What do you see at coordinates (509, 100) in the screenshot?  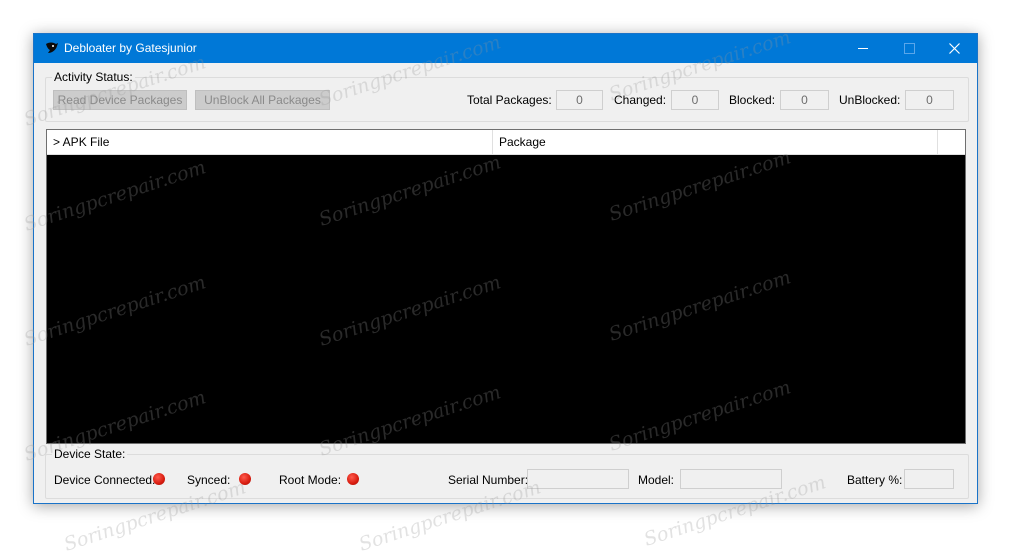 I see `total-packages-label: Total Packages:` at bounding box center [509, 100].